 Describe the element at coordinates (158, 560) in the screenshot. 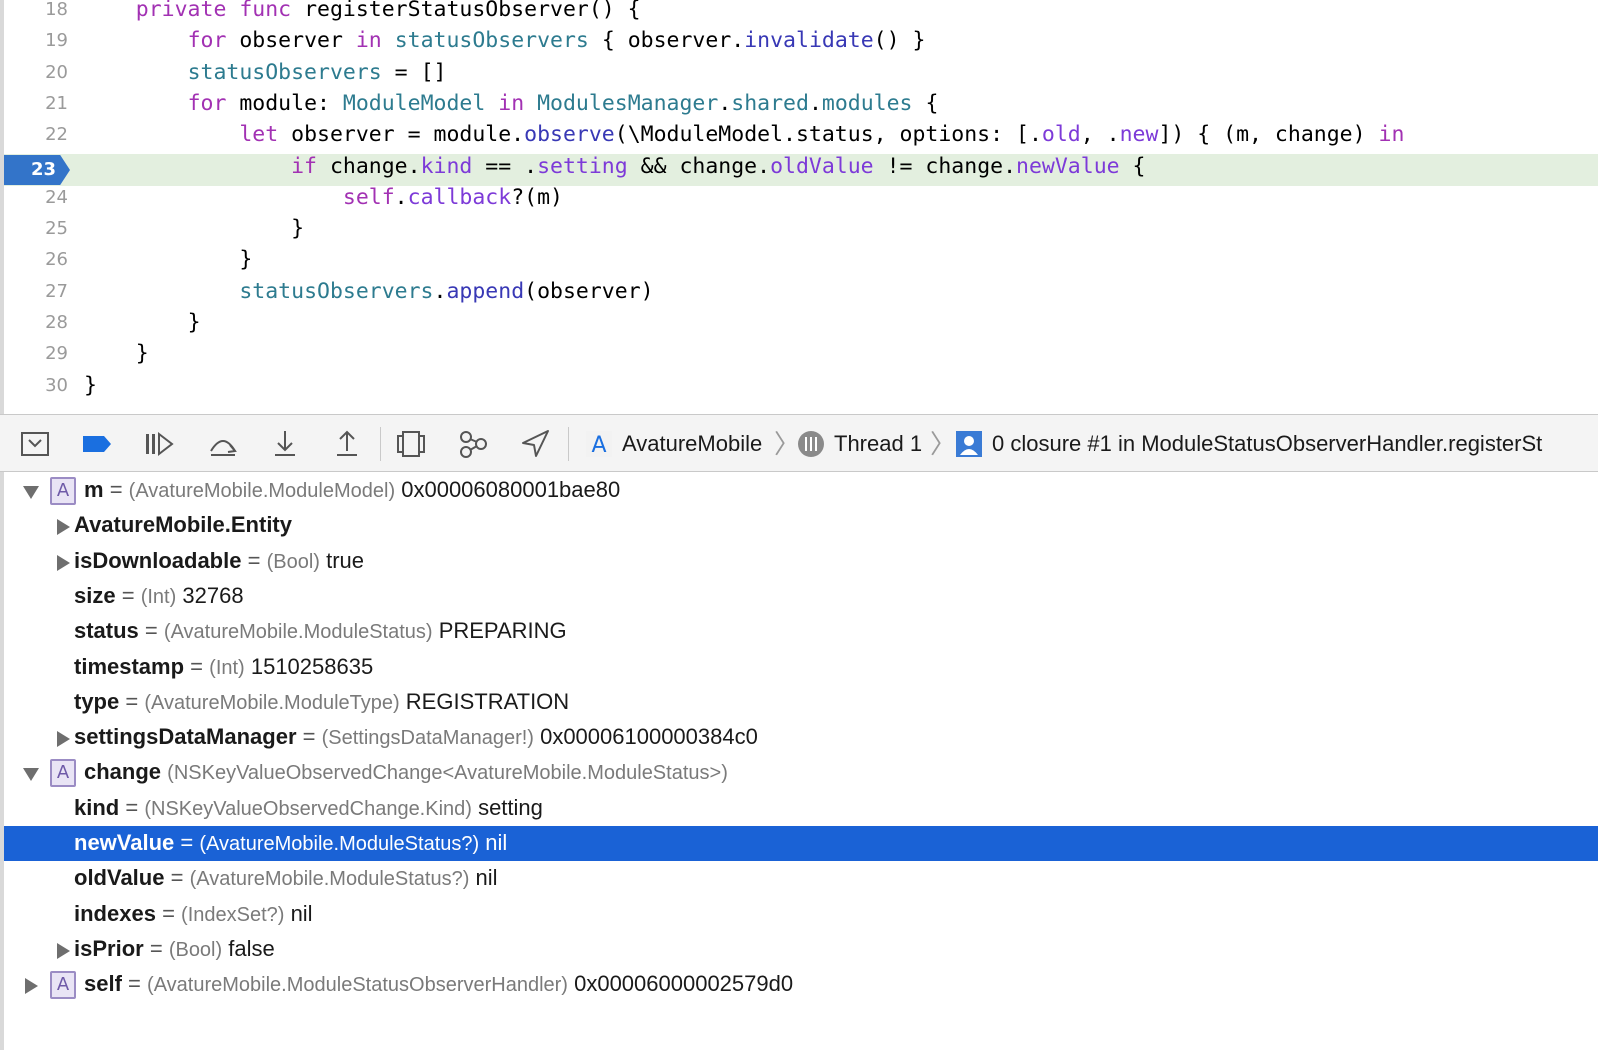

I see `variable-name: isDownloadable` at that location.